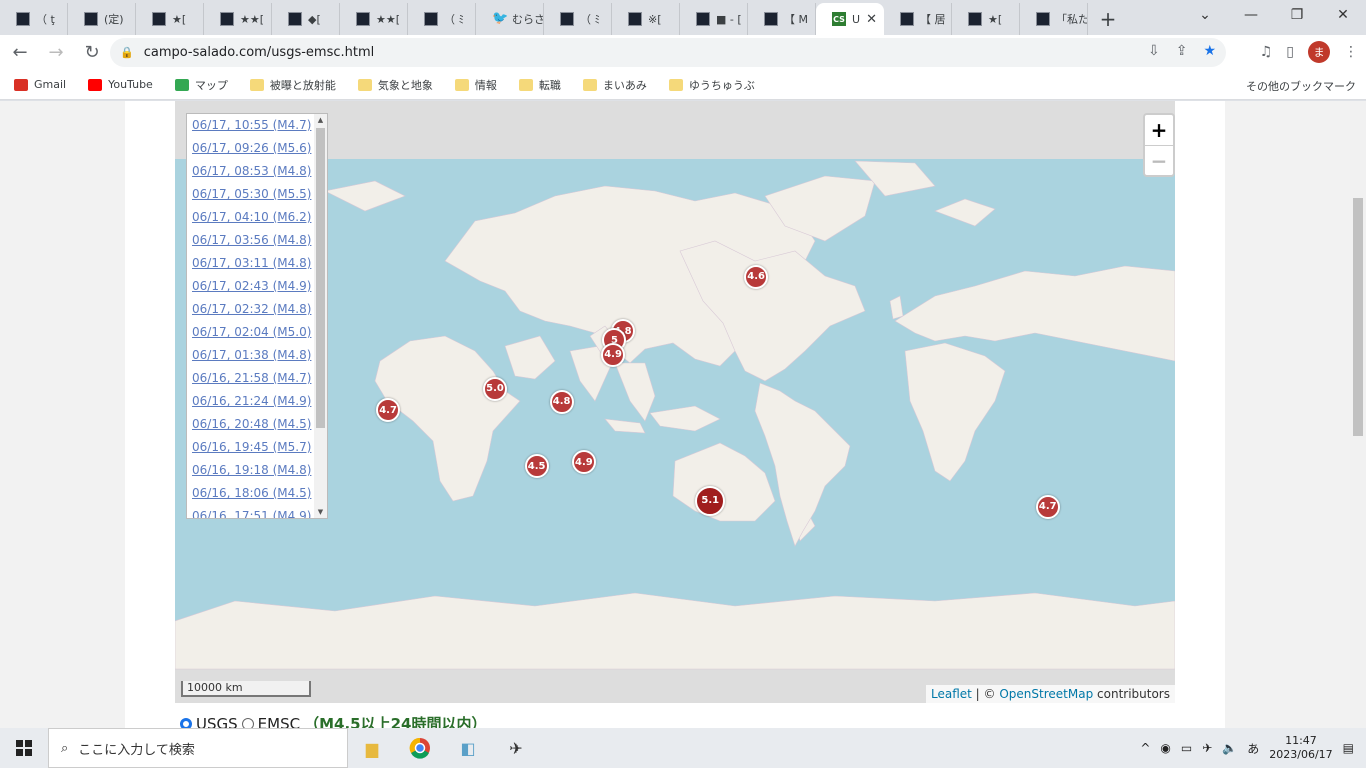  What do you see at coordinates (201, 85) in the screenshot?
I see `bookmark-2: マップ` at bounding box center [201, 85].